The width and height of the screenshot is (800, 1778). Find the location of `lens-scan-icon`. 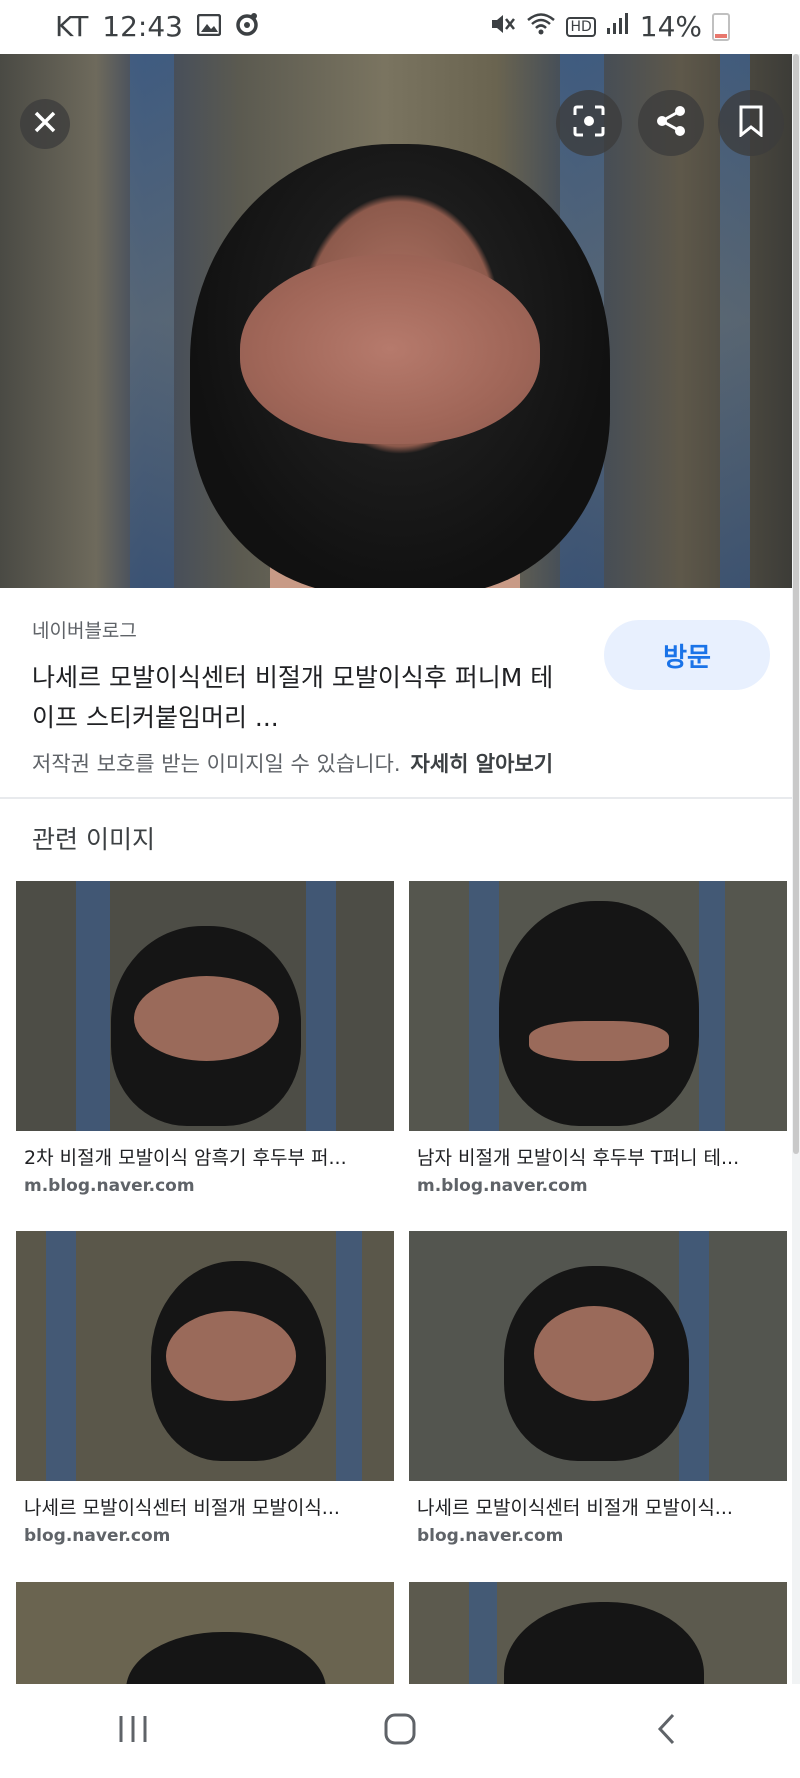

lens-scan-icon is located at coordinates (589, 123).